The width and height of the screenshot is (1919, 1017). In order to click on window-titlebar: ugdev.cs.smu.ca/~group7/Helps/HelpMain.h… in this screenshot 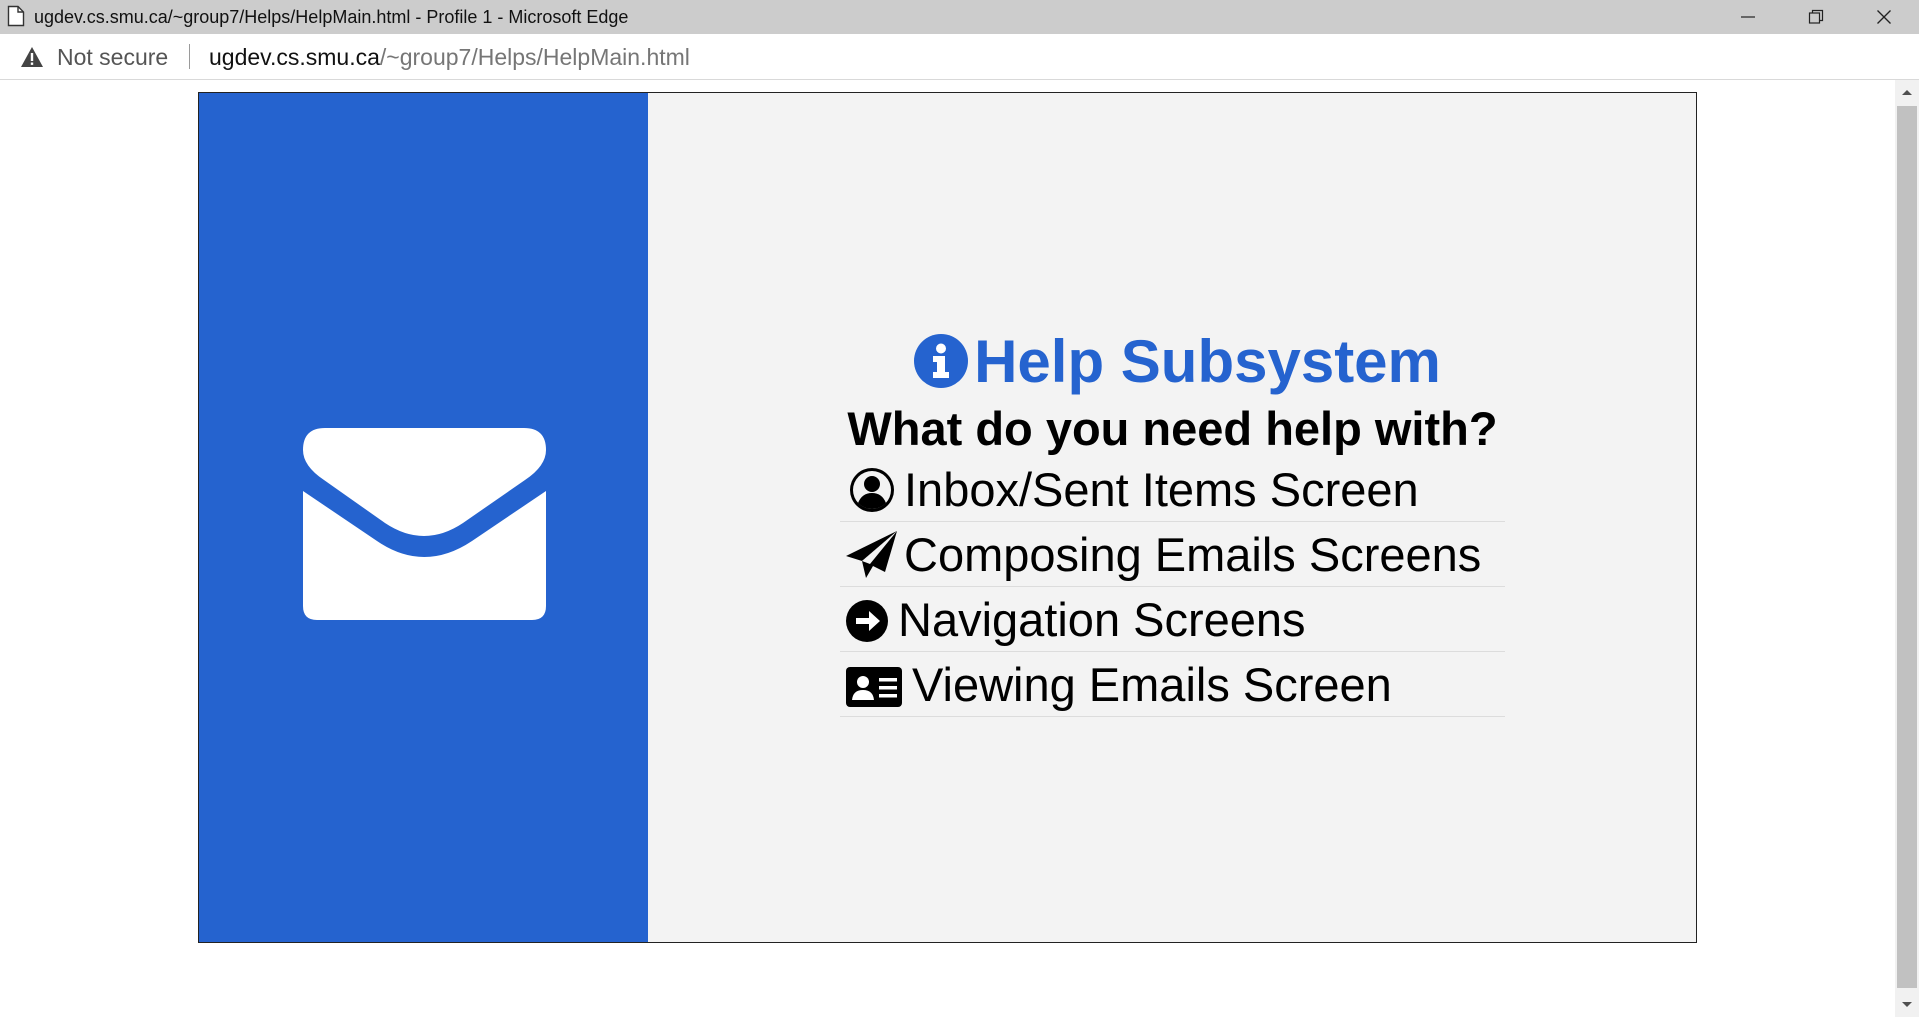, I will do `click(959, 17)`.